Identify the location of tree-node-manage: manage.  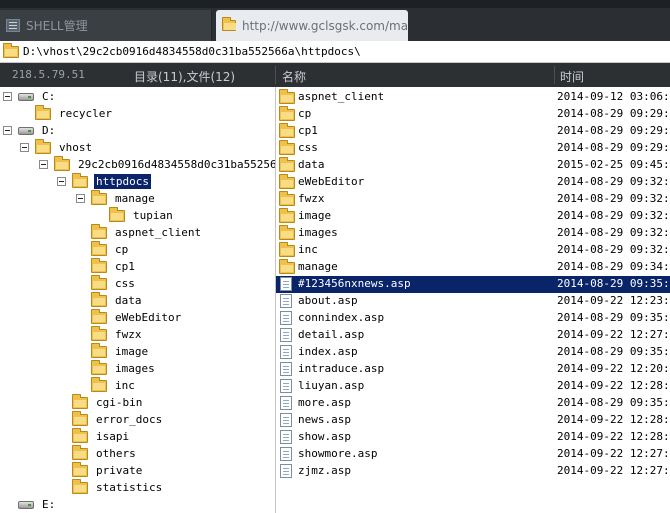
(116, 198).